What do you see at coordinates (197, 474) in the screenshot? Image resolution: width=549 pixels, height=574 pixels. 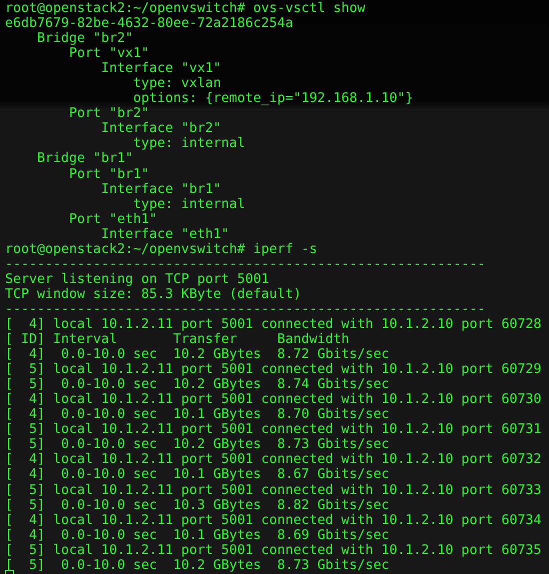 I see `terminal-line: [ 4] 0.0-10.0 sec 10.1 GBytes 8.67 Gbits/sec` at bounding box center [197, 474].